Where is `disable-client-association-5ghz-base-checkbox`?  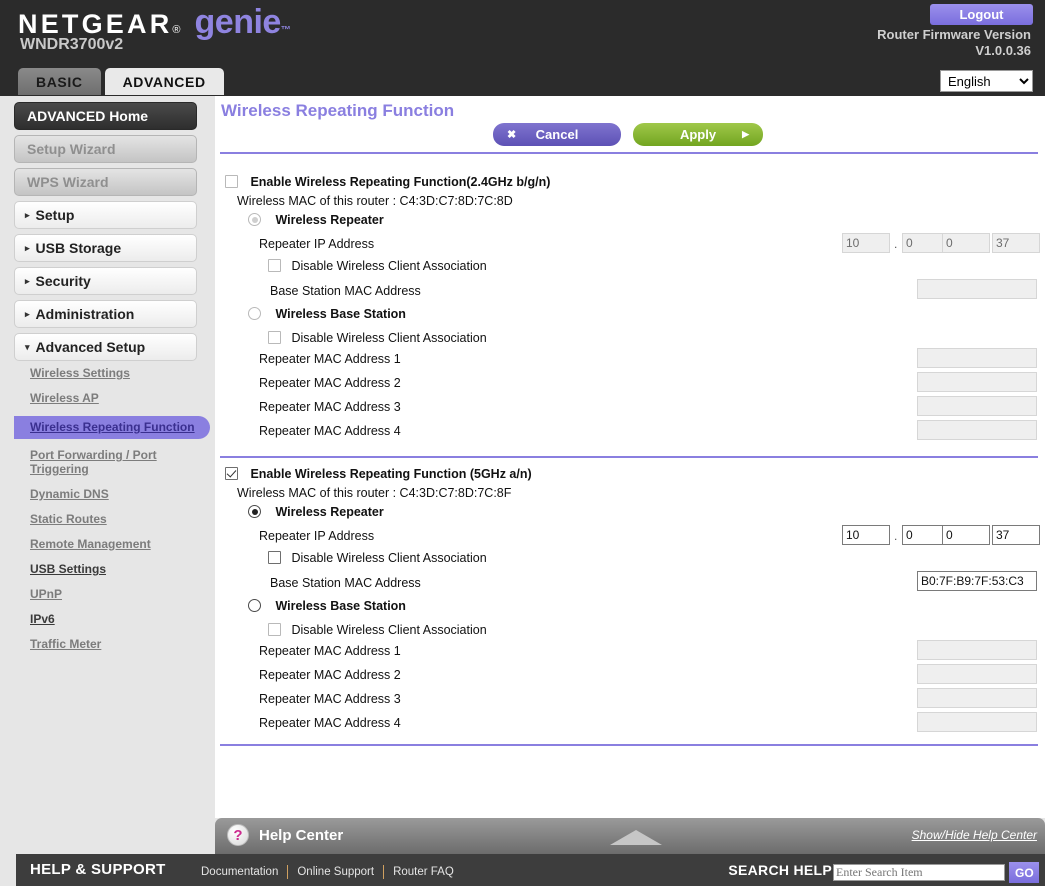 disable-client-association-5ghz-base-checkbox is located at coordinates (274, 630).